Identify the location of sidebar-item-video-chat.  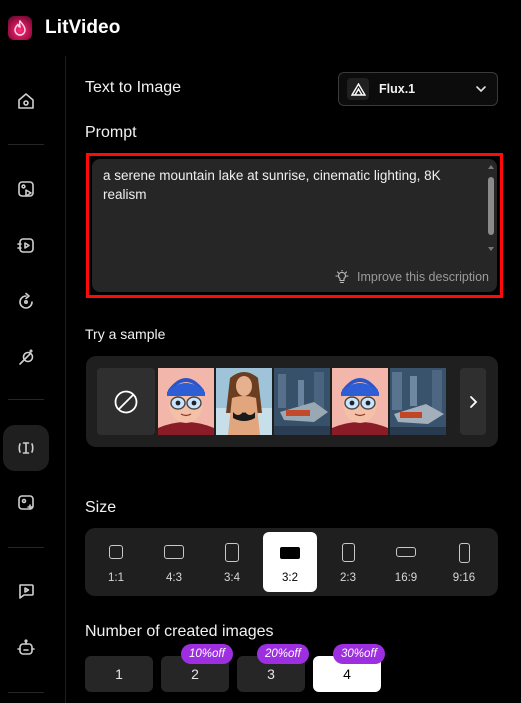
(26, 591).